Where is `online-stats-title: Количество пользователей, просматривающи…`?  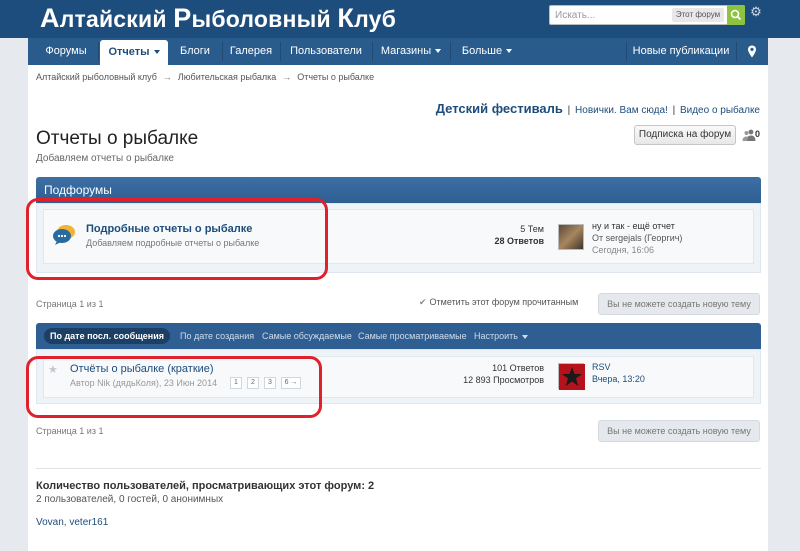
online-stats-title: Количество пользователей, просматривающи… is located at coordinates (205, 486).